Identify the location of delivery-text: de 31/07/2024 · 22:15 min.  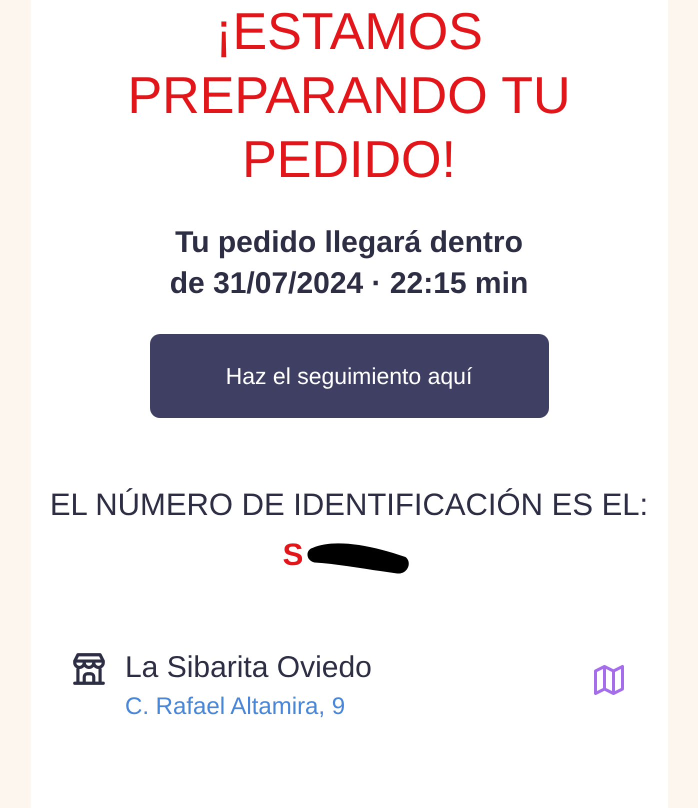
(349, 284).